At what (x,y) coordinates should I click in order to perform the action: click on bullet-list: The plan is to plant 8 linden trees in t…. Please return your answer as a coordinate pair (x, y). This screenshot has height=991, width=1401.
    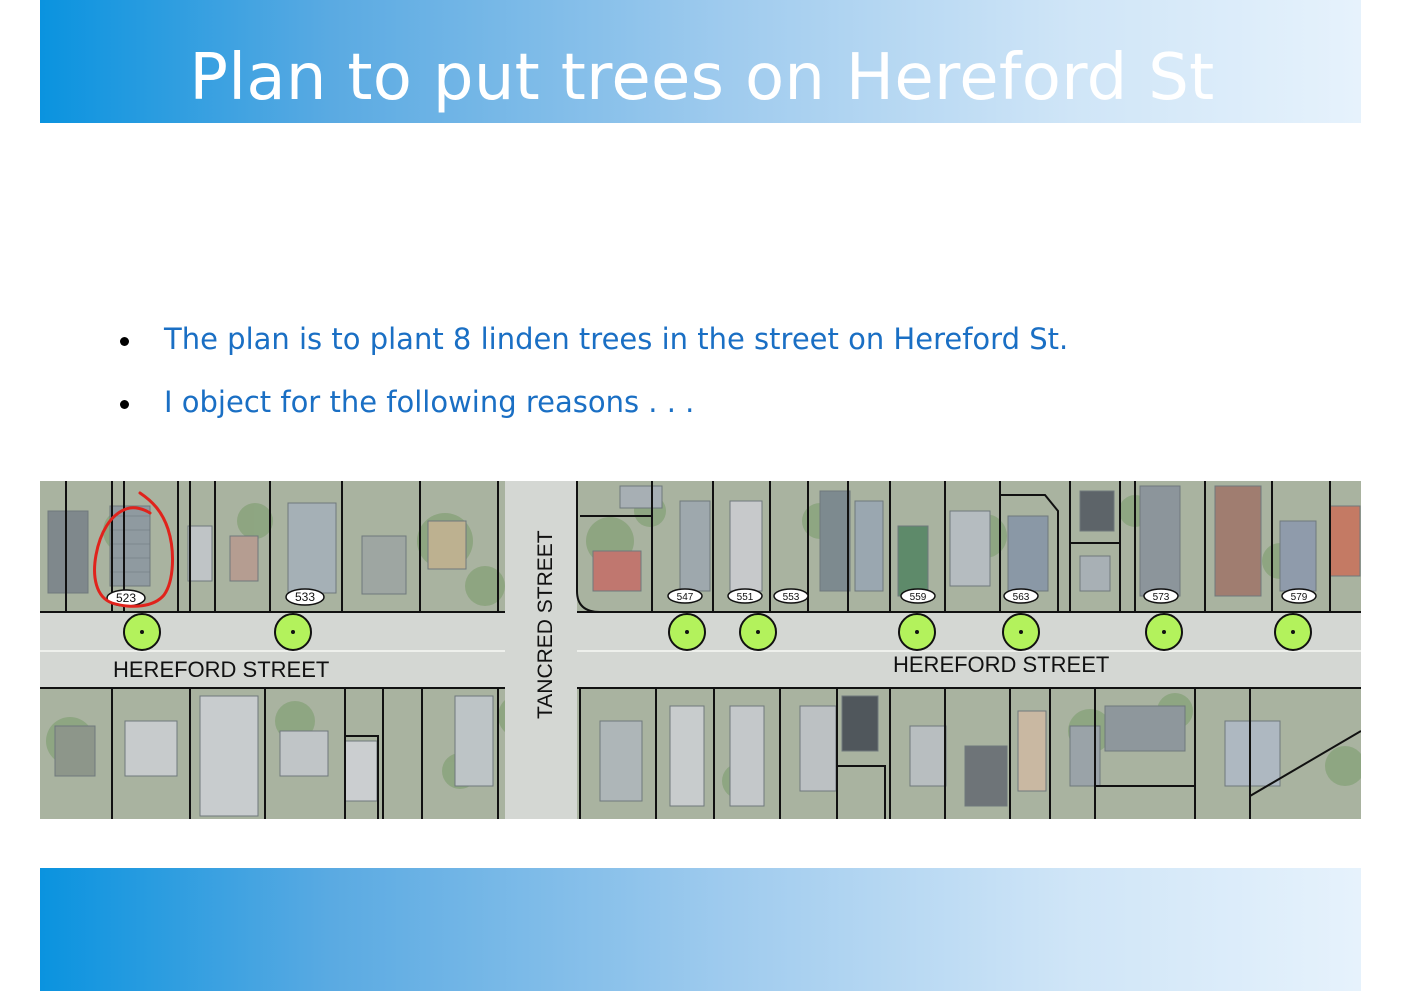
    Looking at the image, I should click on (593, 381).